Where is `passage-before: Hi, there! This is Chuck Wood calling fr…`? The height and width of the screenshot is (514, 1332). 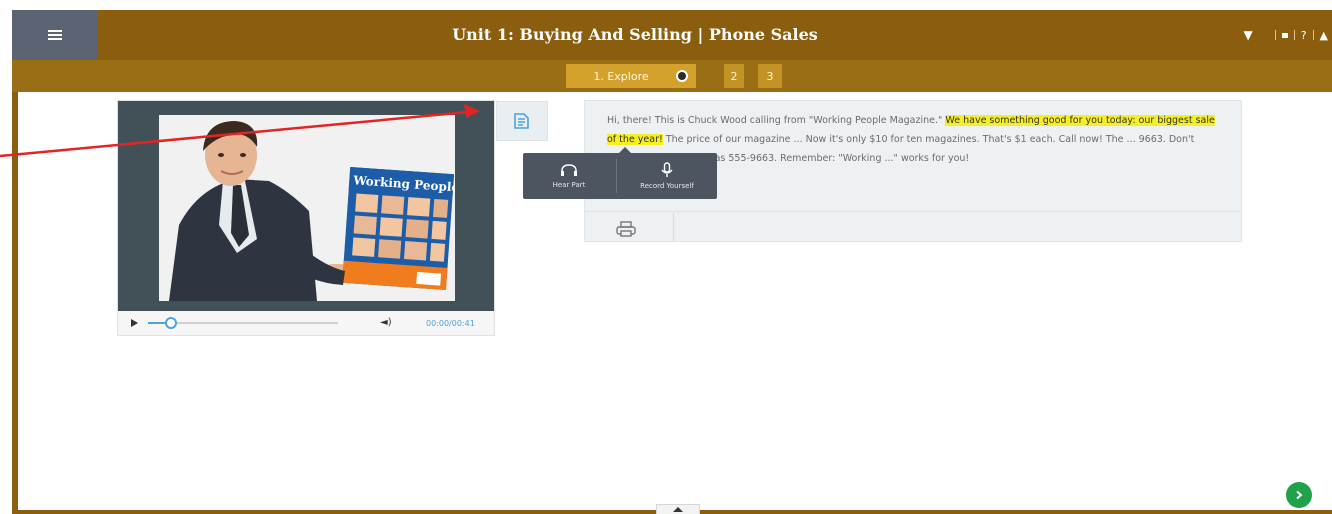
passage-before: Hi, there! This is Chuck Wood calling fr… is located at coordinates (776, 120).